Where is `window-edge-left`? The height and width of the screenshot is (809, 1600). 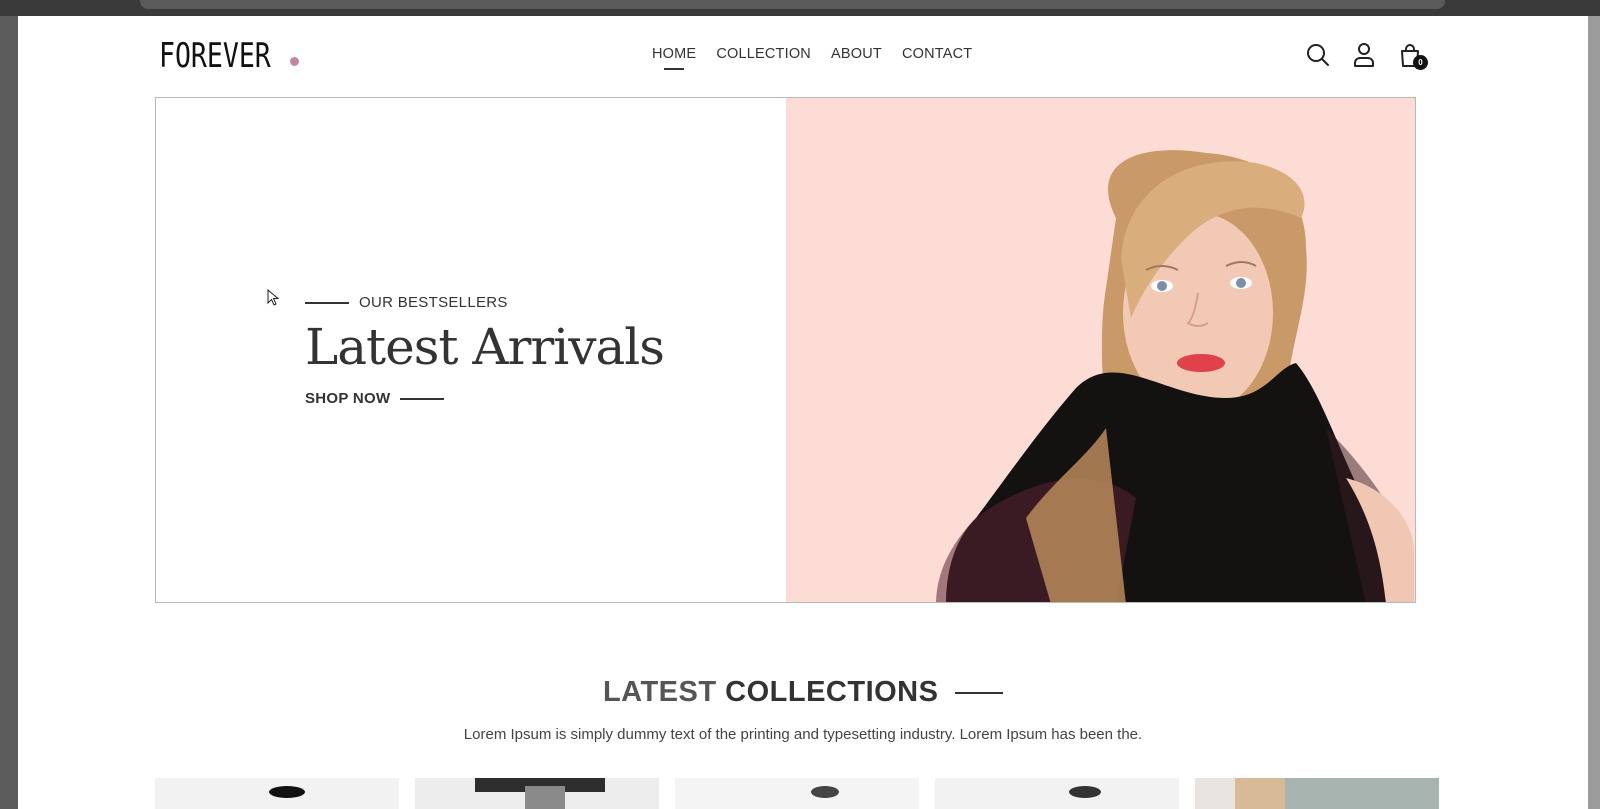
window-edge-left is located at coordinates (9, 412).